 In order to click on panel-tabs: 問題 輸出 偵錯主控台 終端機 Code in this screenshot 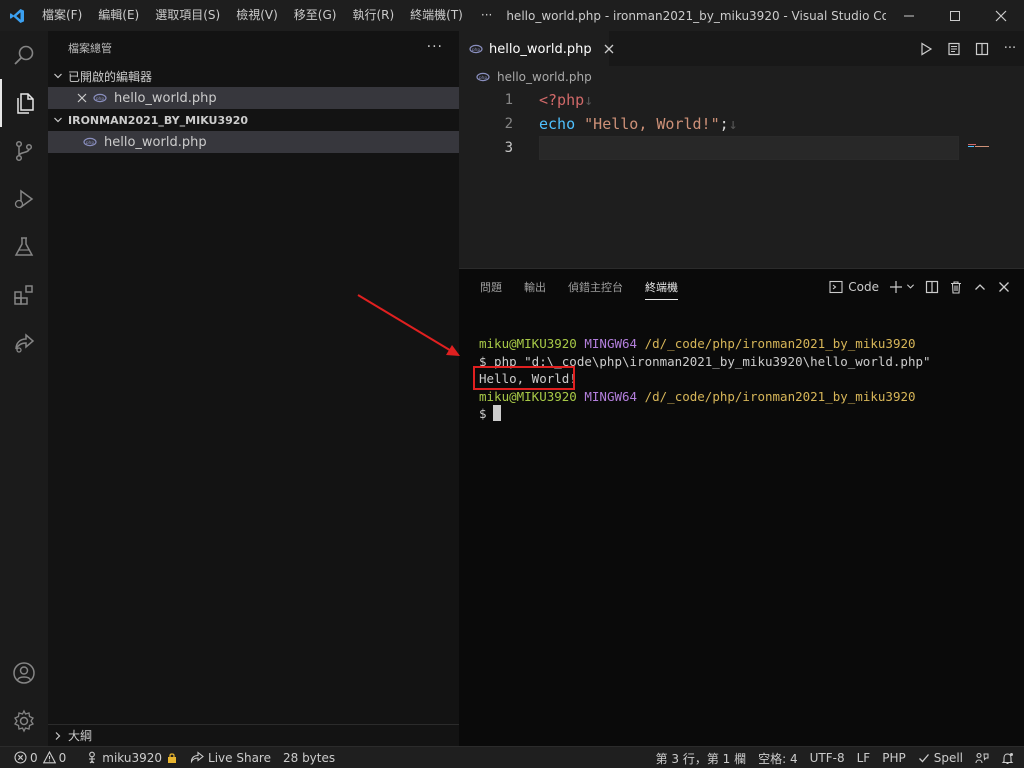, I will do `click(741, 286)`.